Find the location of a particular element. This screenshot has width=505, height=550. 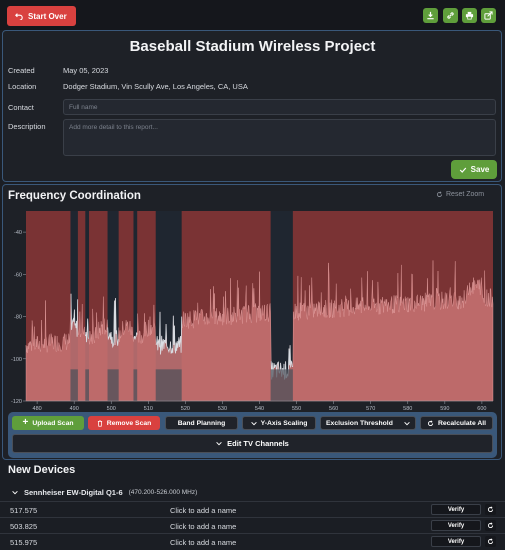

y-axis-scaling-label: Y-Axis Scaling is located at coordinates (284, 423).